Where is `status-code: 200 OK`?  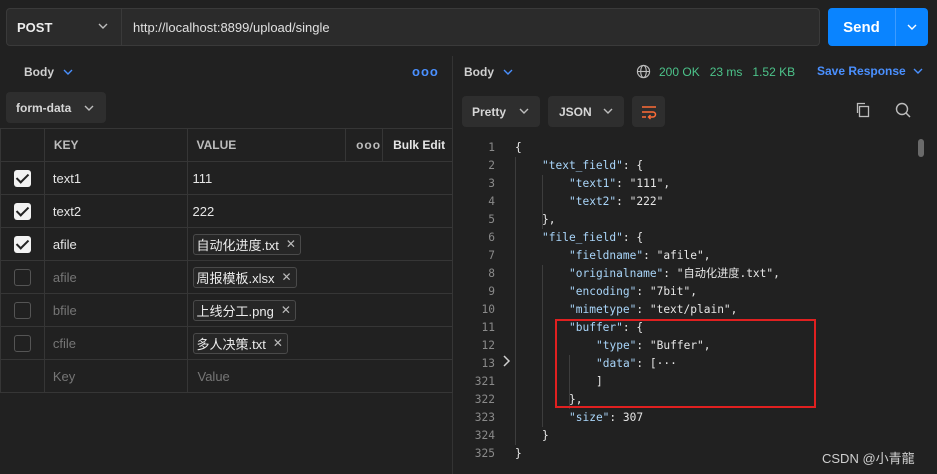 status-code: 200 OK is located at coordinates (679, 72).